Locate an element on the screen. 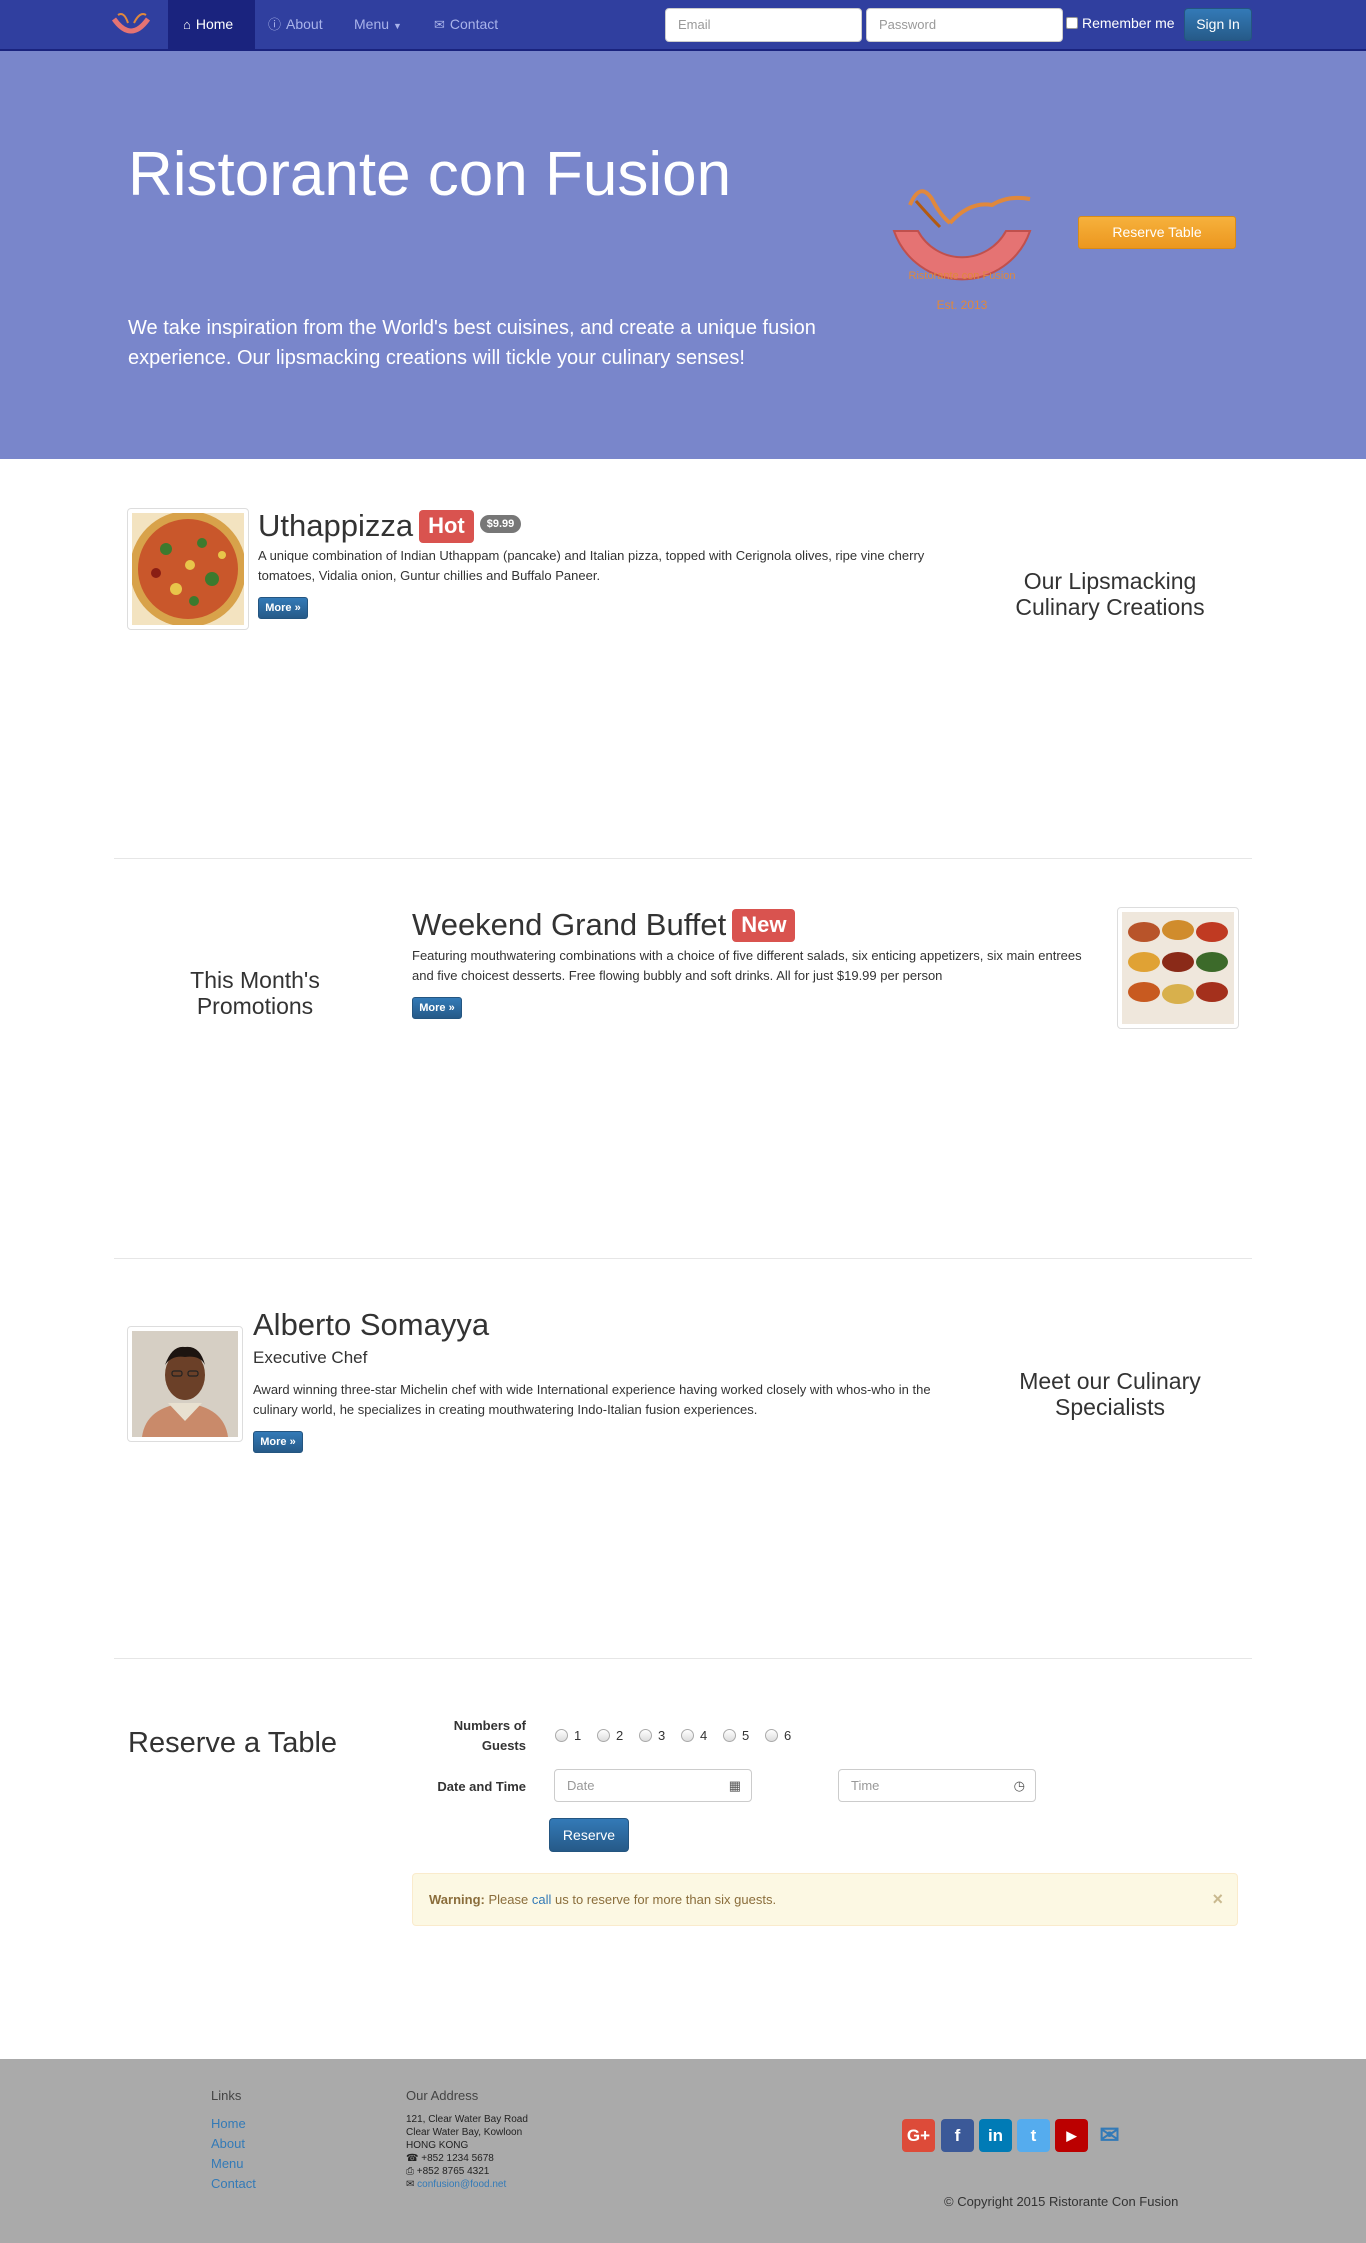  nav-home: ⌂ Home is located at coordinates (211, 24).